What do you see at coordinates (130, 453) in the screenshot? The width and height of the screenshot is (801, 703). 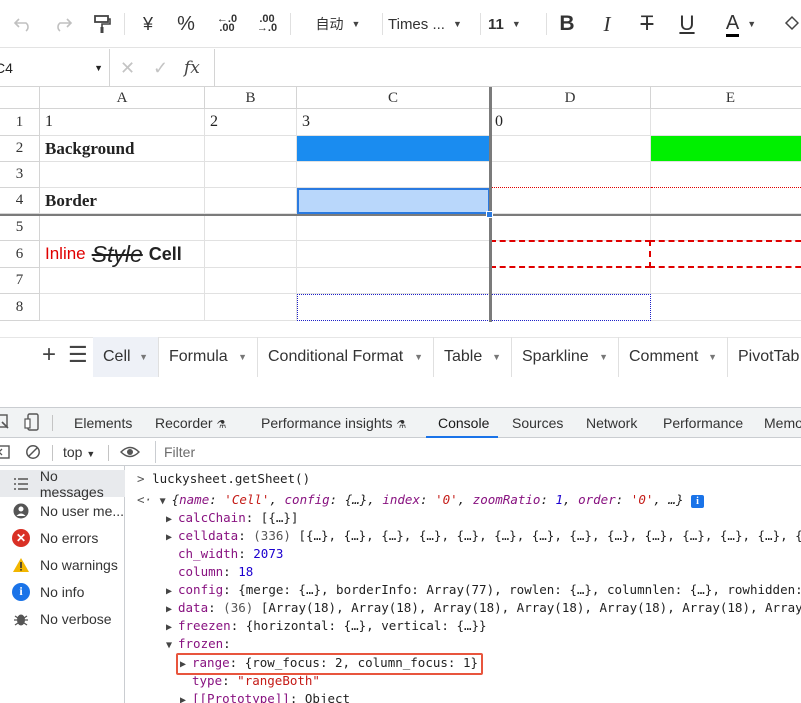 I see `live-expression-eye-icon` at bounding box center [130, 453].